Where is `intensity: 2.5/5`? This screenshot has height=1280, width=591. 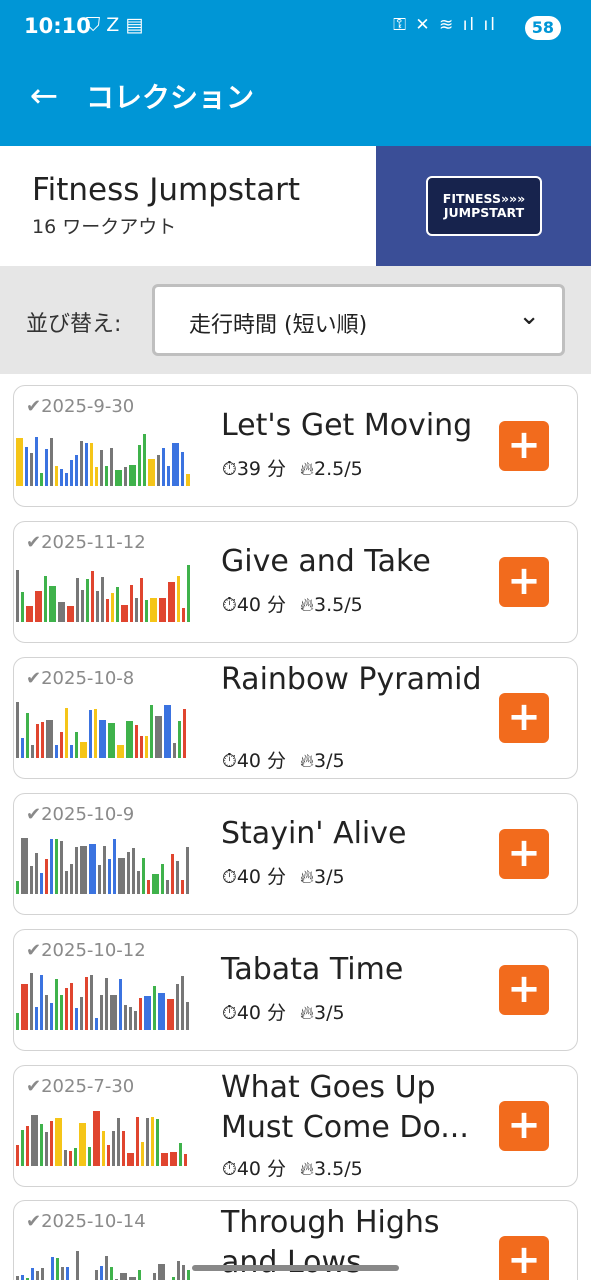
intensity: 2.5/5 is located at coordinates (338, 469).